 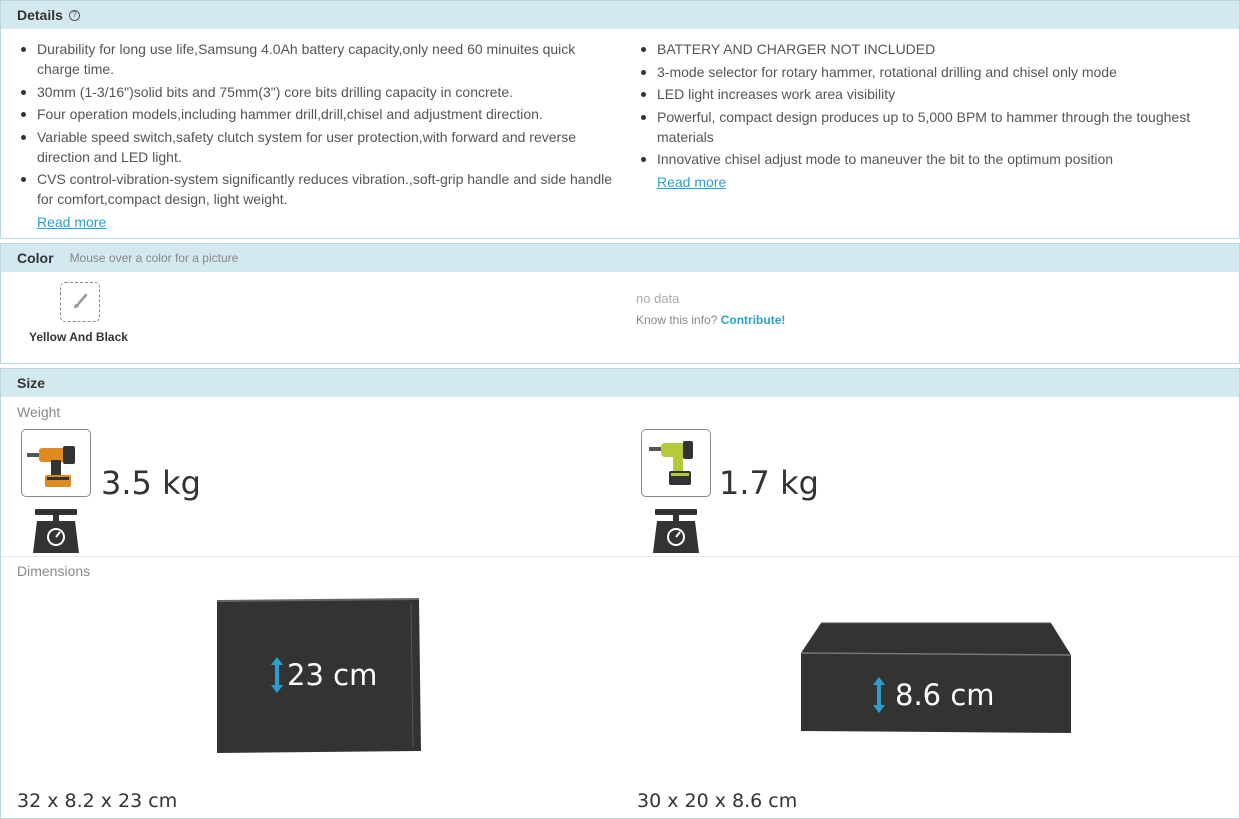 What do you see at coordinates (620, 15) in the screenshot?
I see `details-header: Details ?` at bounding box center [620, 15].